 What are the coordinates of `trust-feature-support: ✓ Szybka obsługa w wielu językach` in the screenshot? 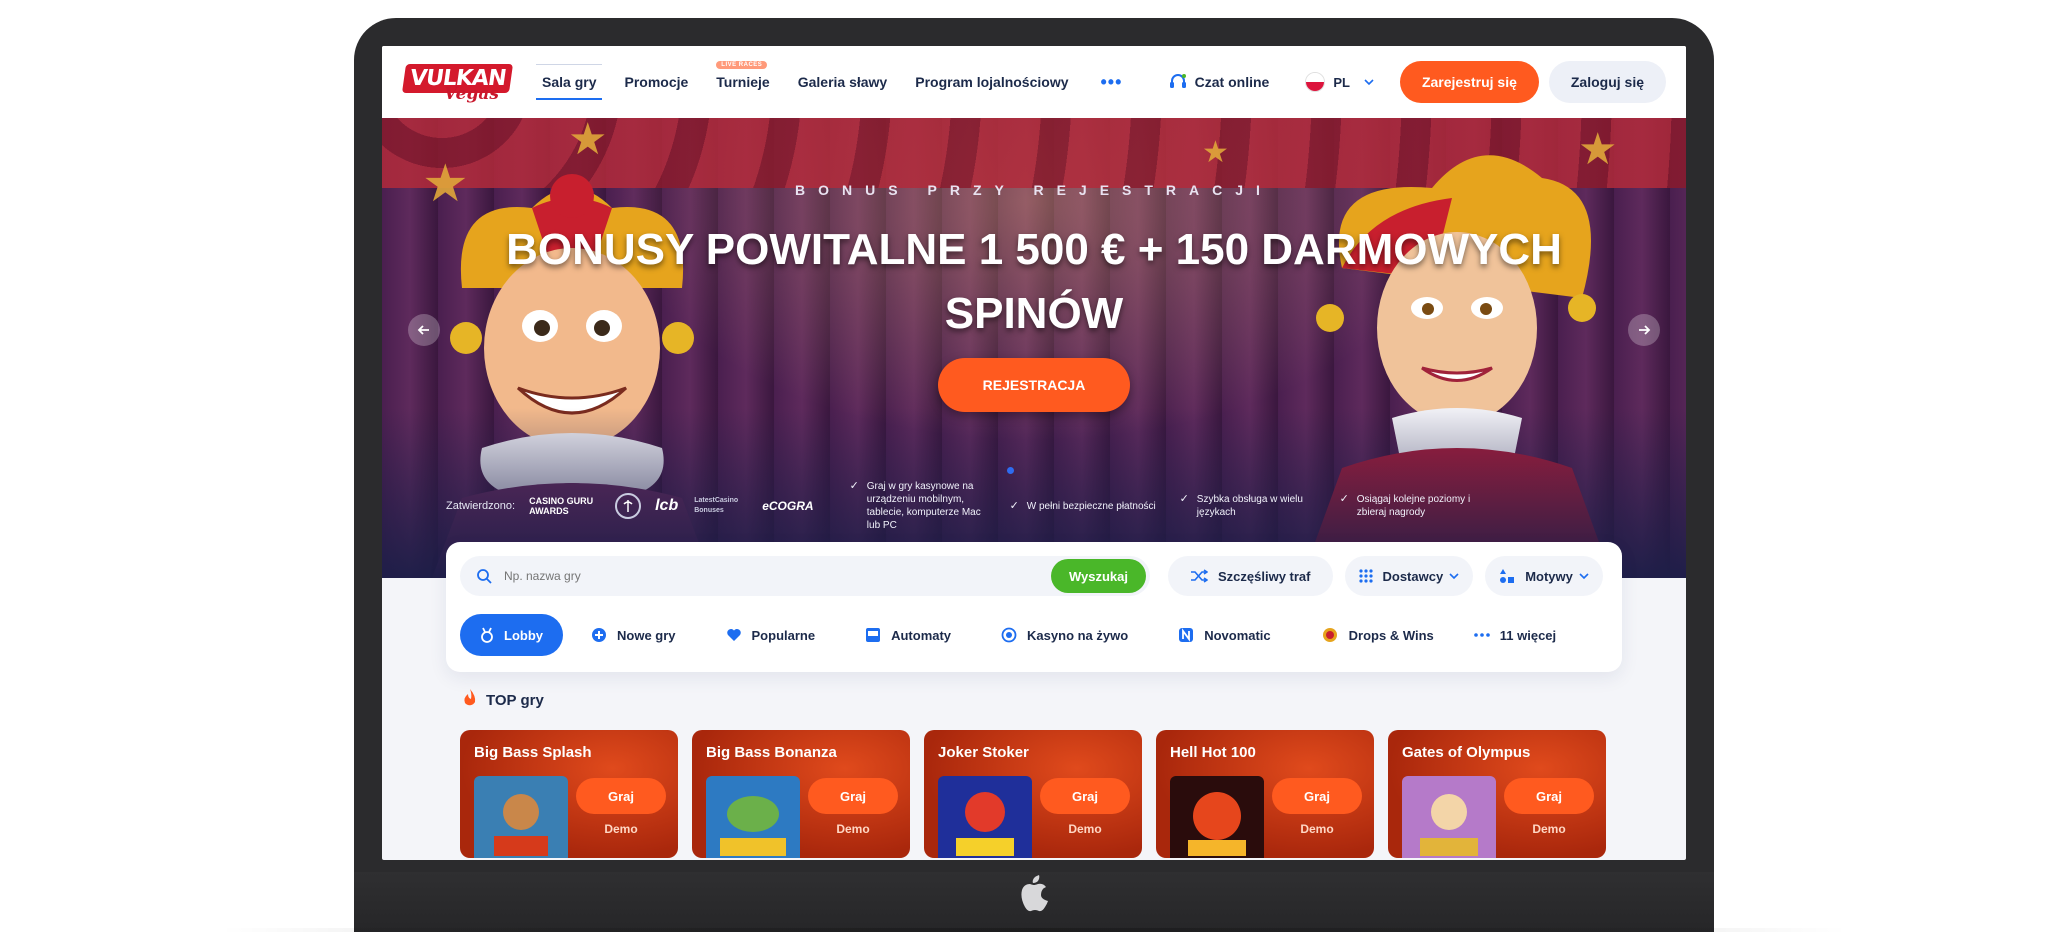 It's located at (1250, 506).